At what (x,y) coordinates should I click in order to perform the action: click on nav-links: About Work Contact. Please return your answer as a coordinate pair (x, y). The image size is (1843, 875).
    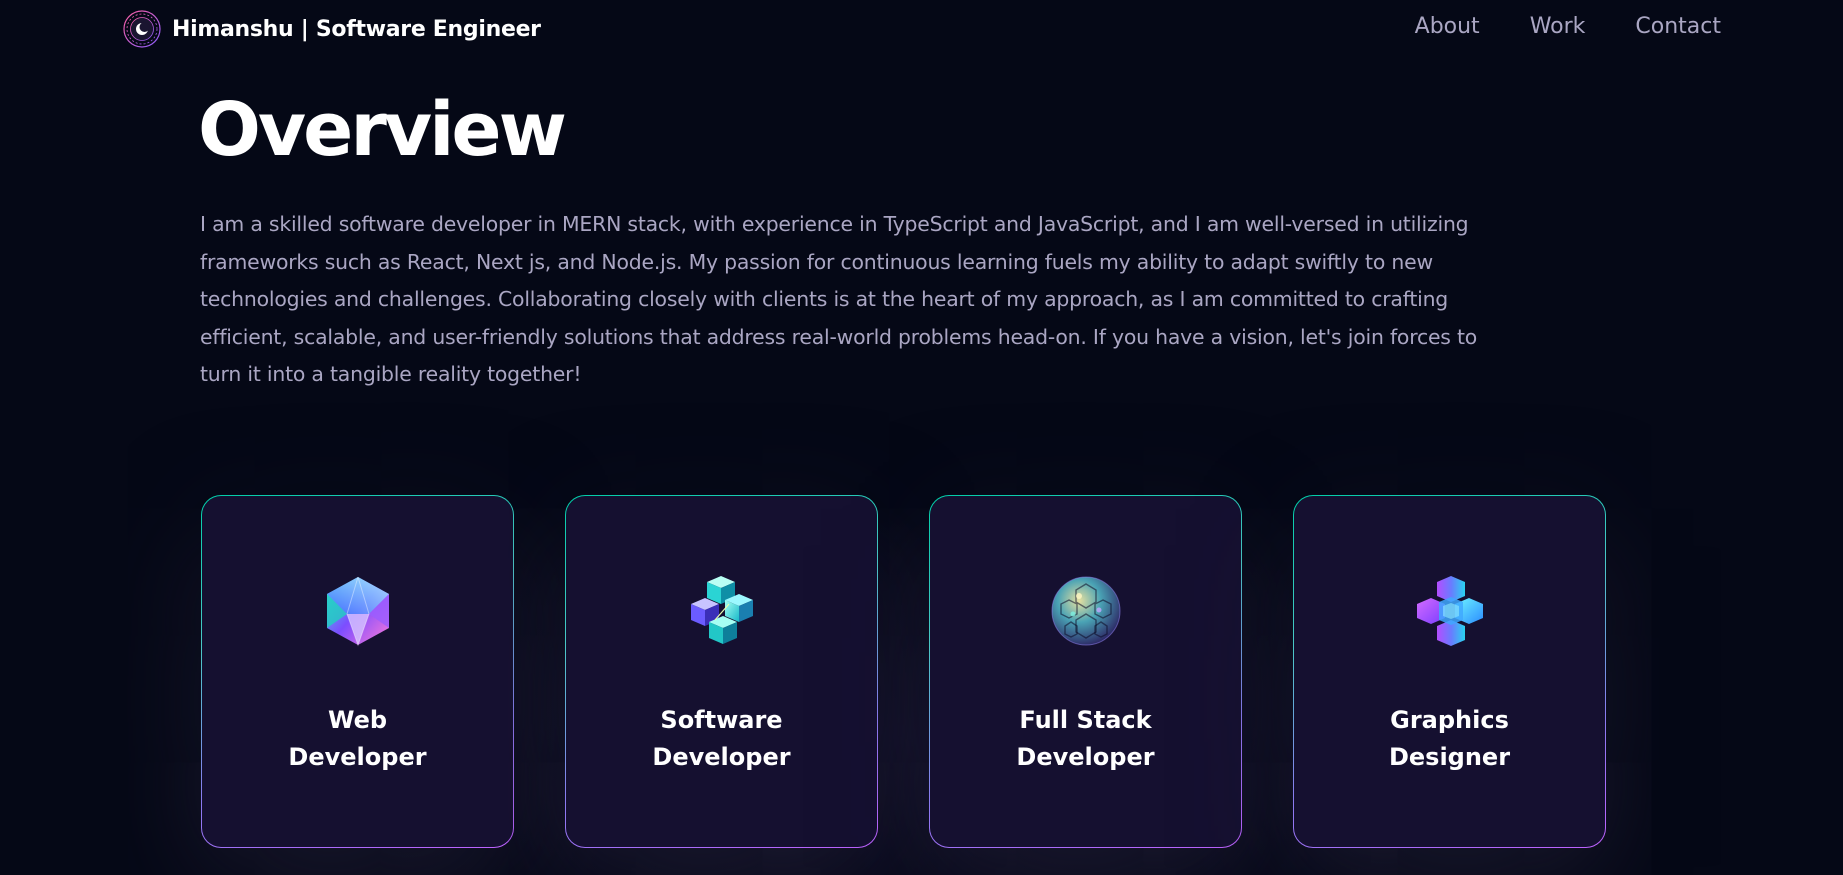
    Looking at the image, I should click on (1568, 26).